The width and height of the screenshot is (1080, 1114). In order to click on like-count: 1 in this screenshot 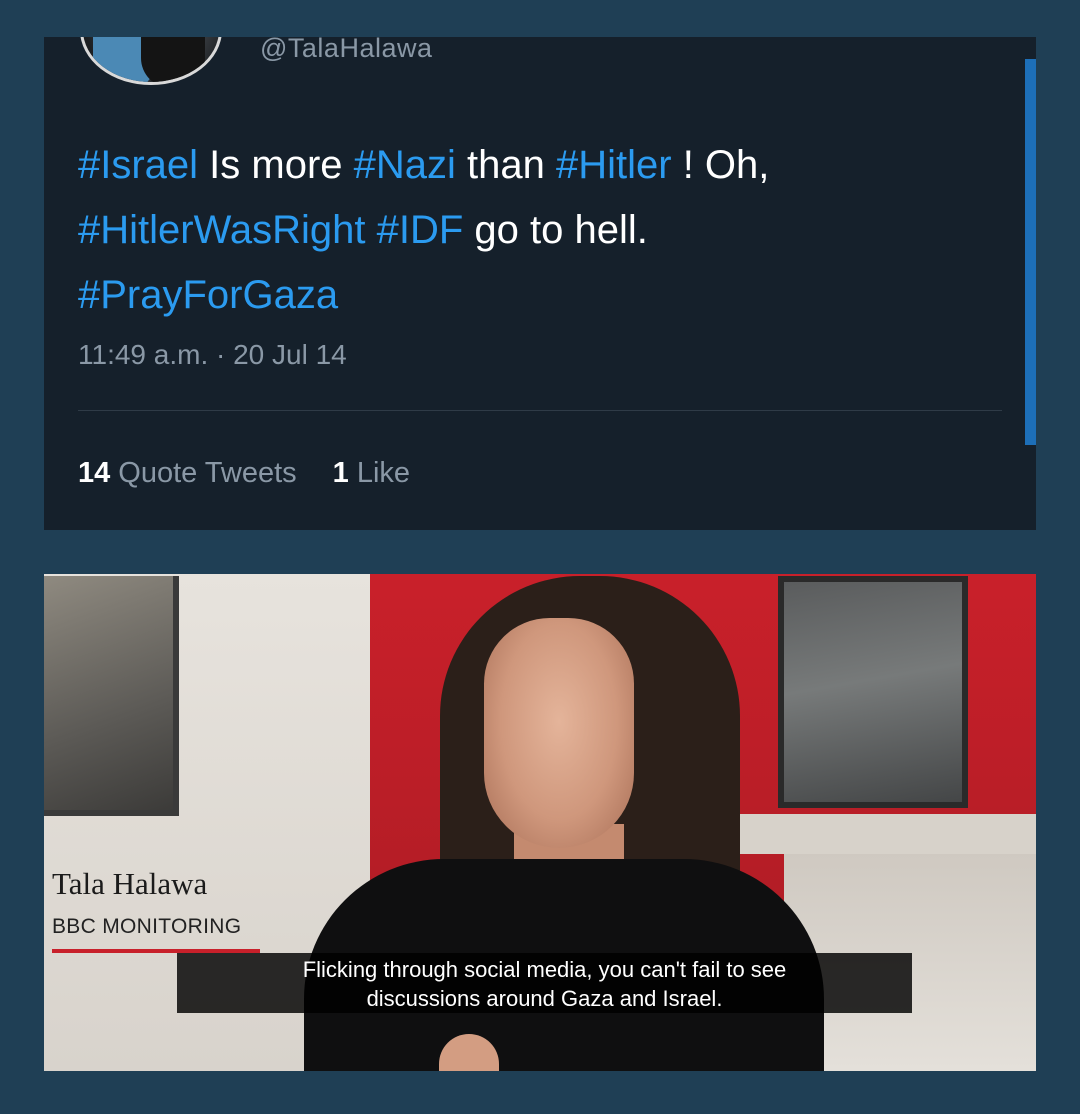, I will do `click(340, 473)`.